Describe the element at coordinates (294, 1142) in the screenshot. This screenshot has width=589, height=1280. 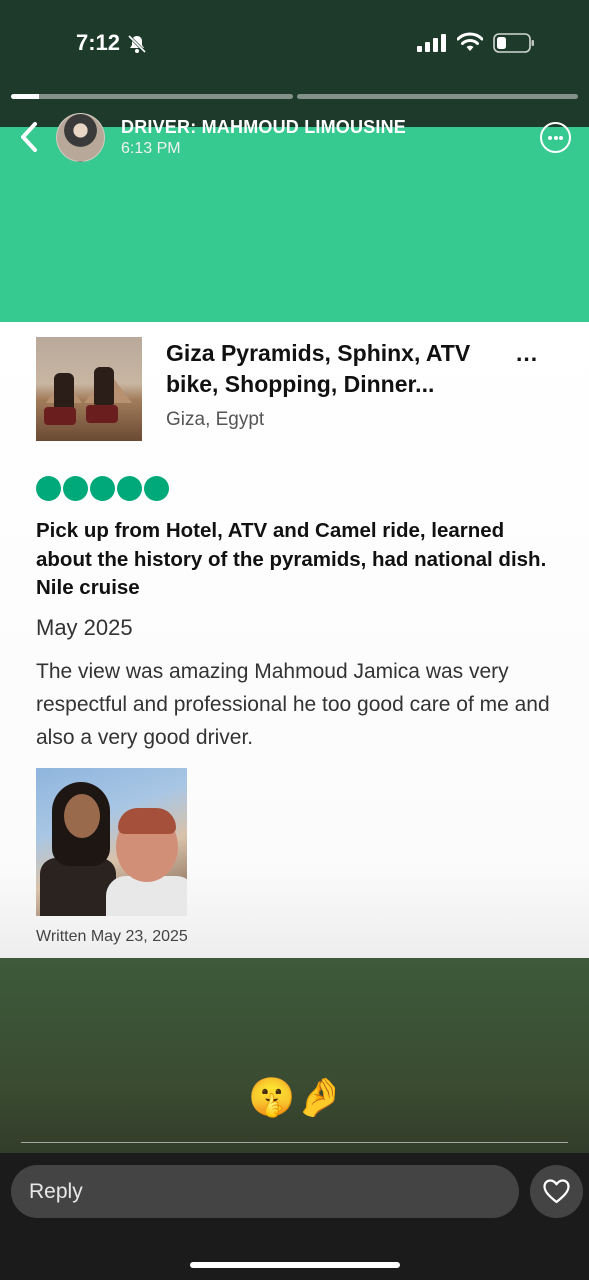
I see `divider` at that location.